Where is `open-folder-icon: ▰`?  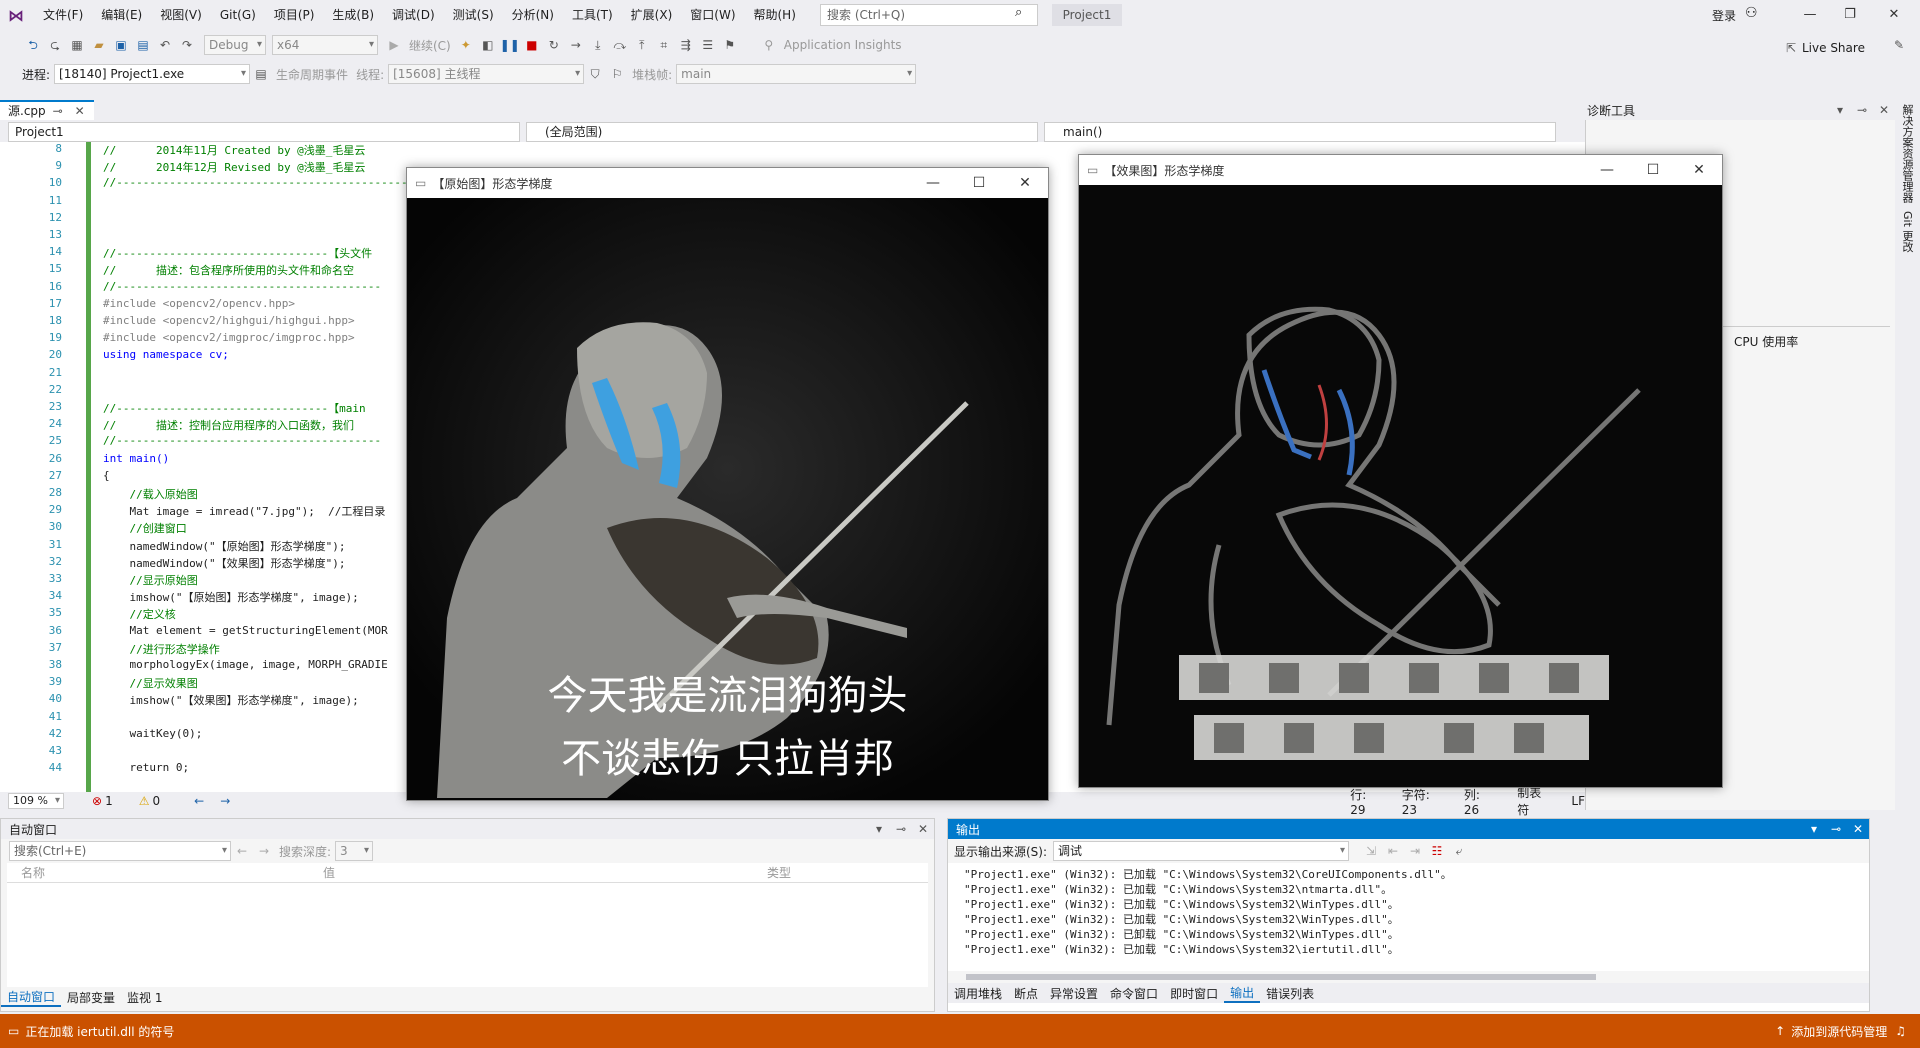
open-folder-icon: ▰ is located at coordinates (99, 45).